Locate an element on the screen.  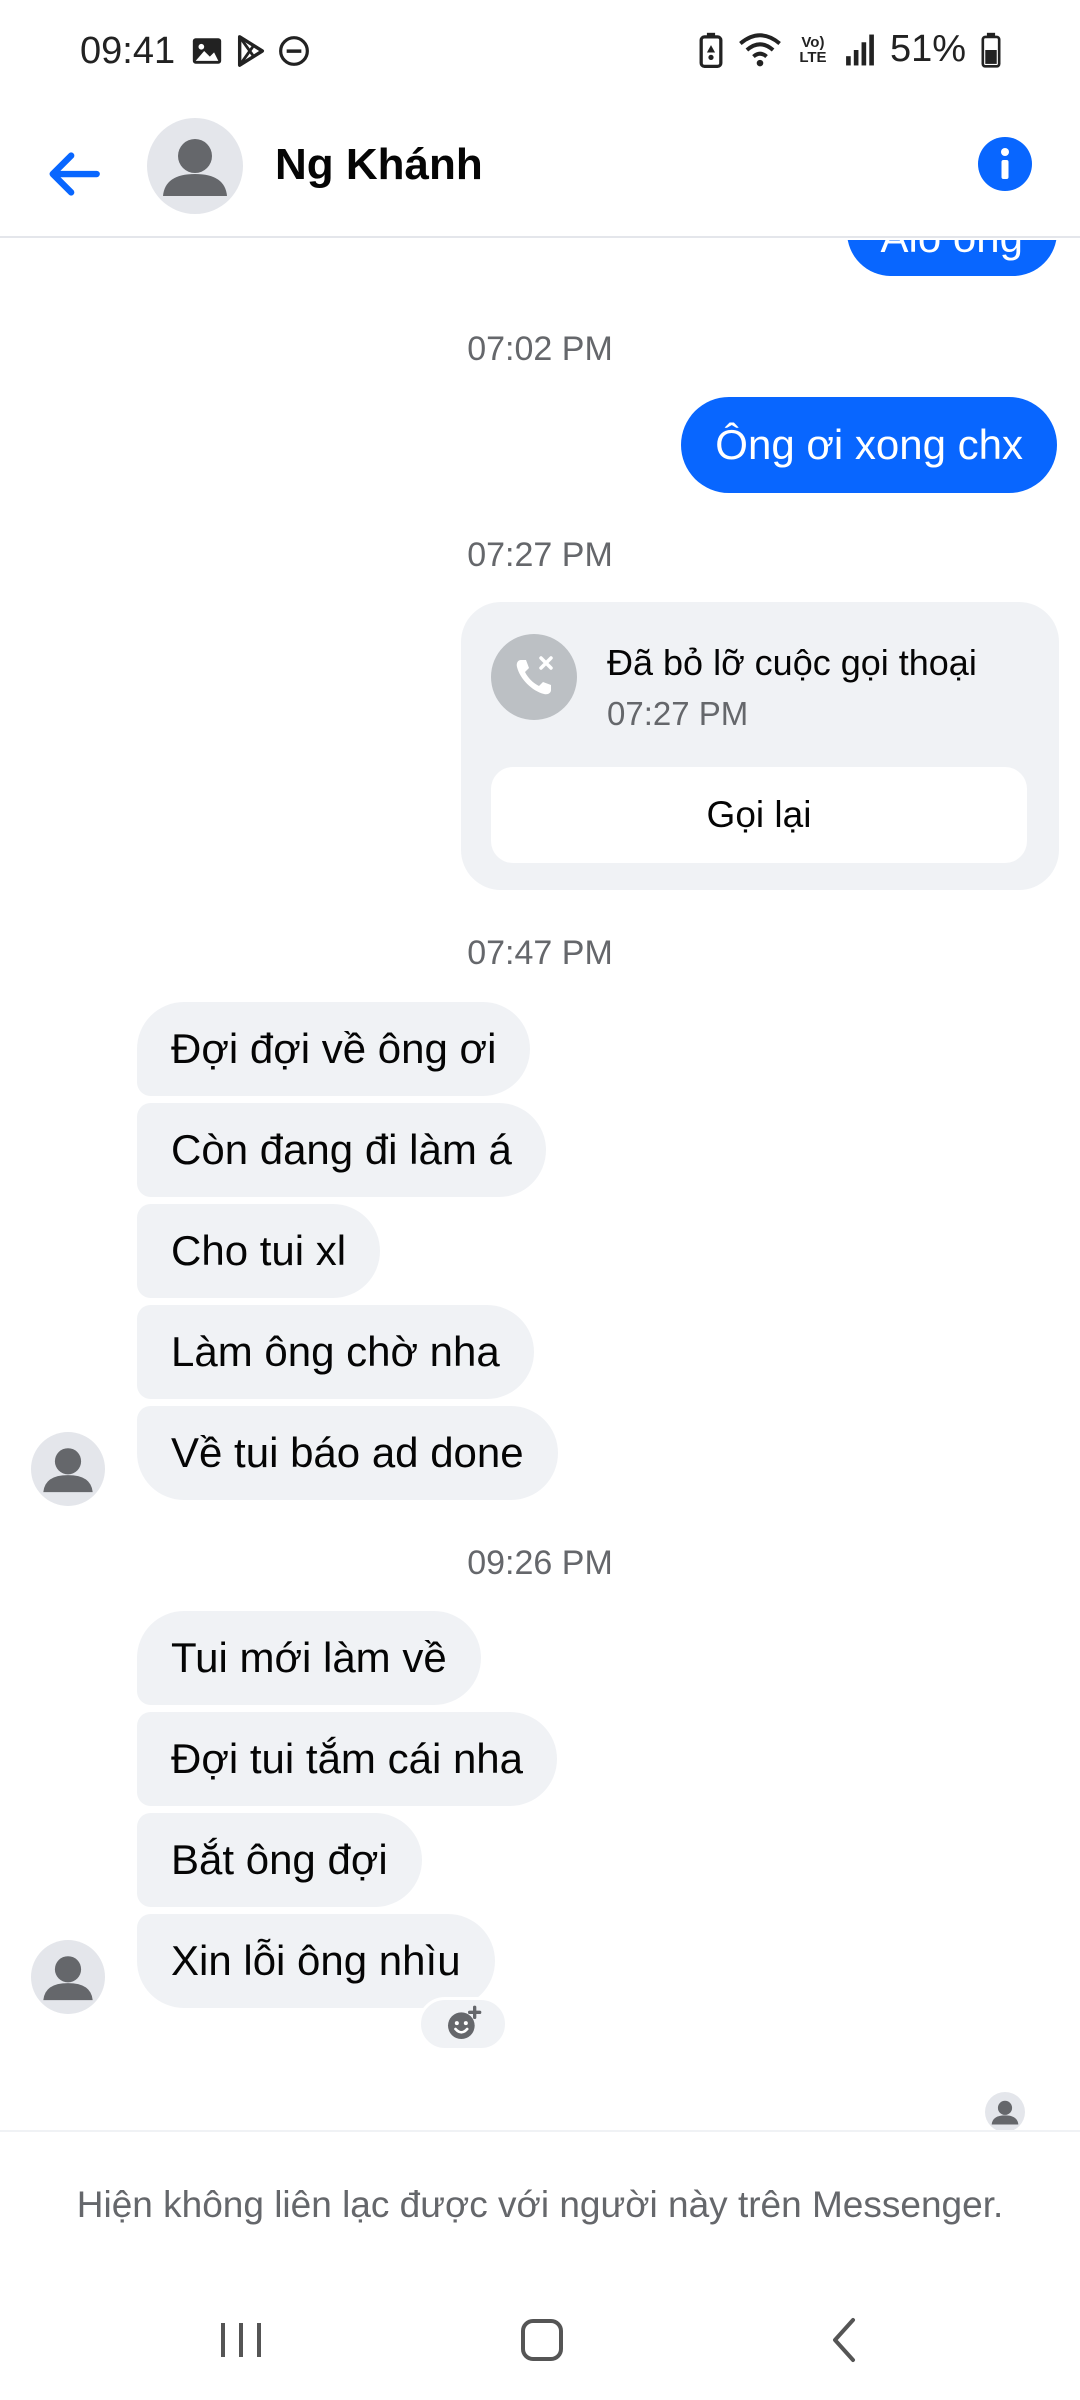
timestamp: 09:26 PM is located at coordinates (540, 1563).